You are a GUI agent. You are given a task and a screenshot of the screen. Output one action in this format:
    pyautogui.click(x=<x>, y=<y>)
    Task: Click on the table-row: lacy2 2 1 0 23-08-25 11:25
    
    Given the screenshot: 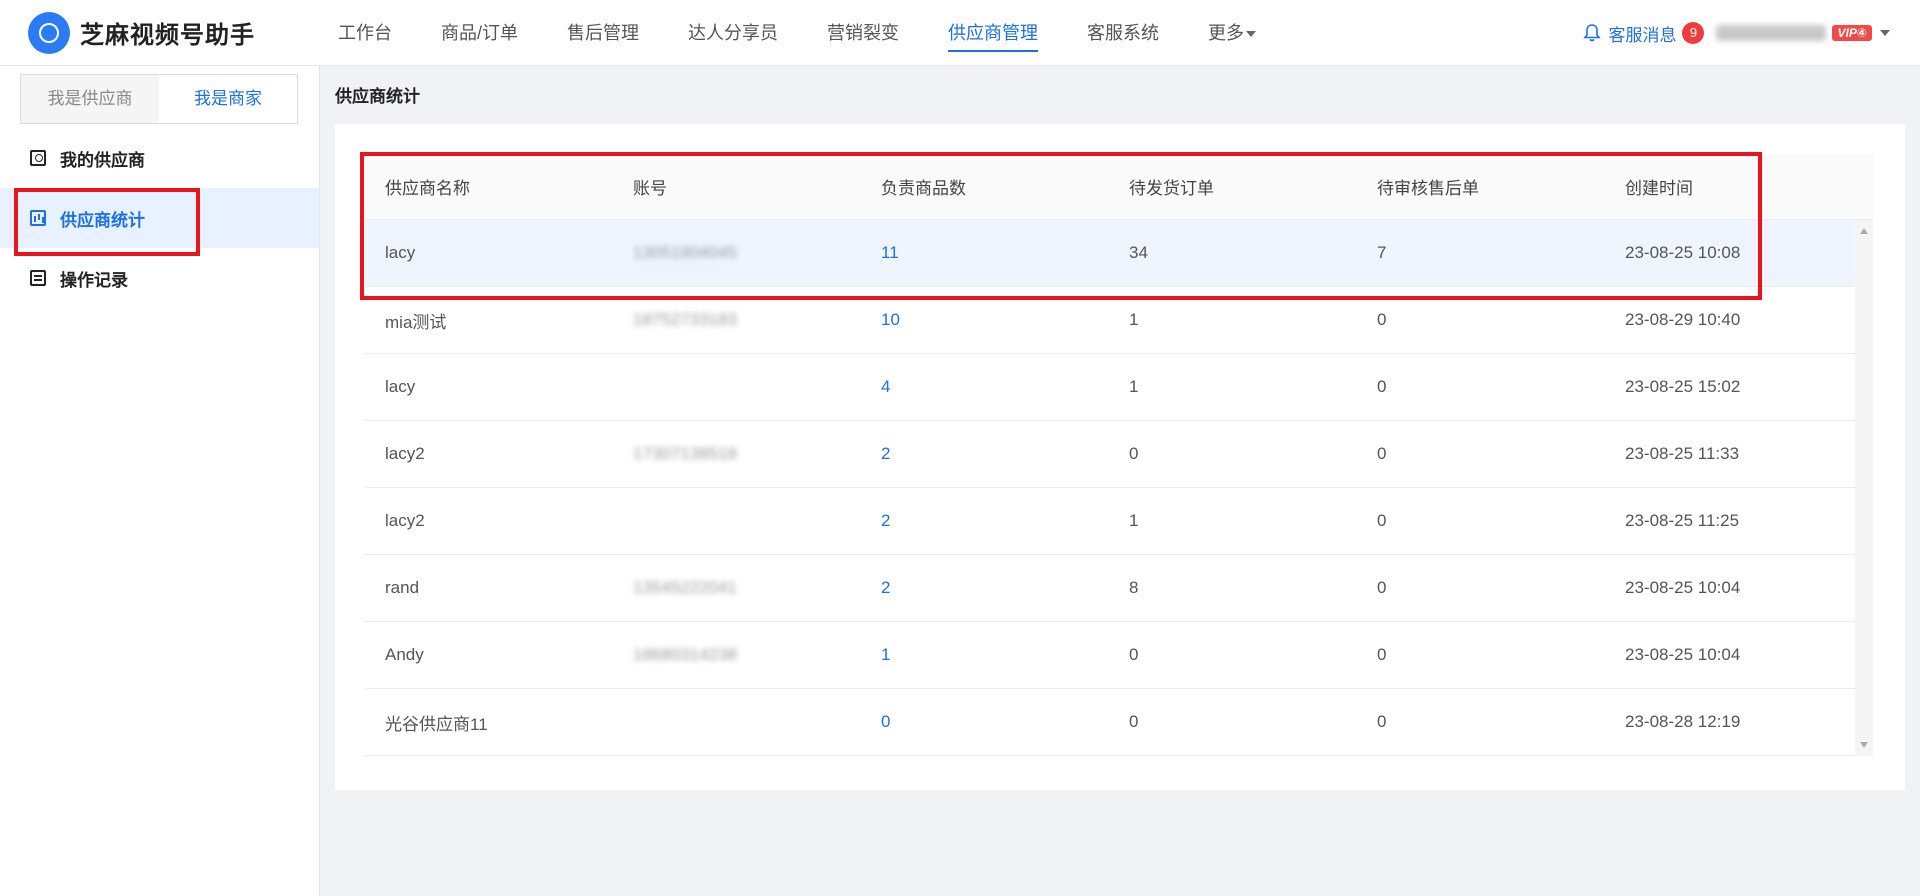 What is the action you would take?
    pyautogui.click(x=1110, y=521)
    